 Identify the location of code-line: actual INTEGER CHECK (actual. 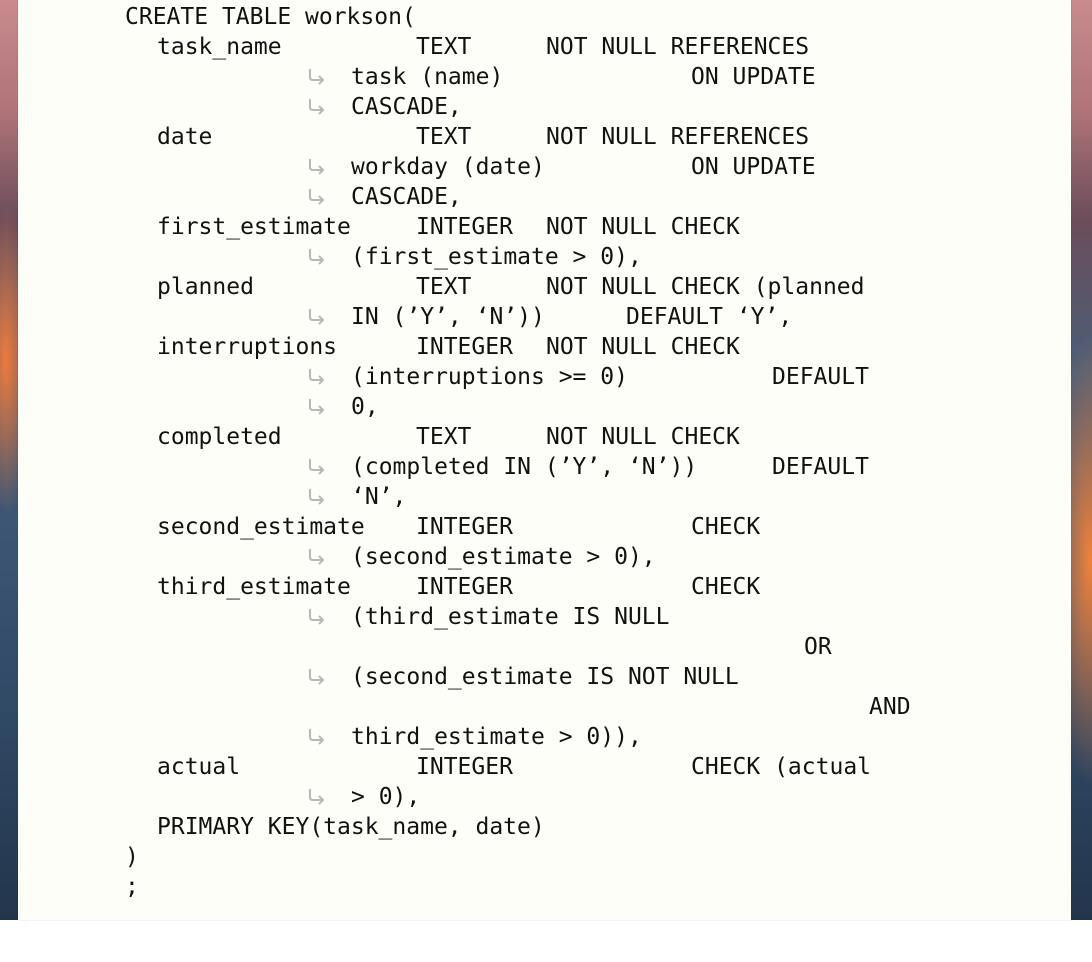
(444, 767).